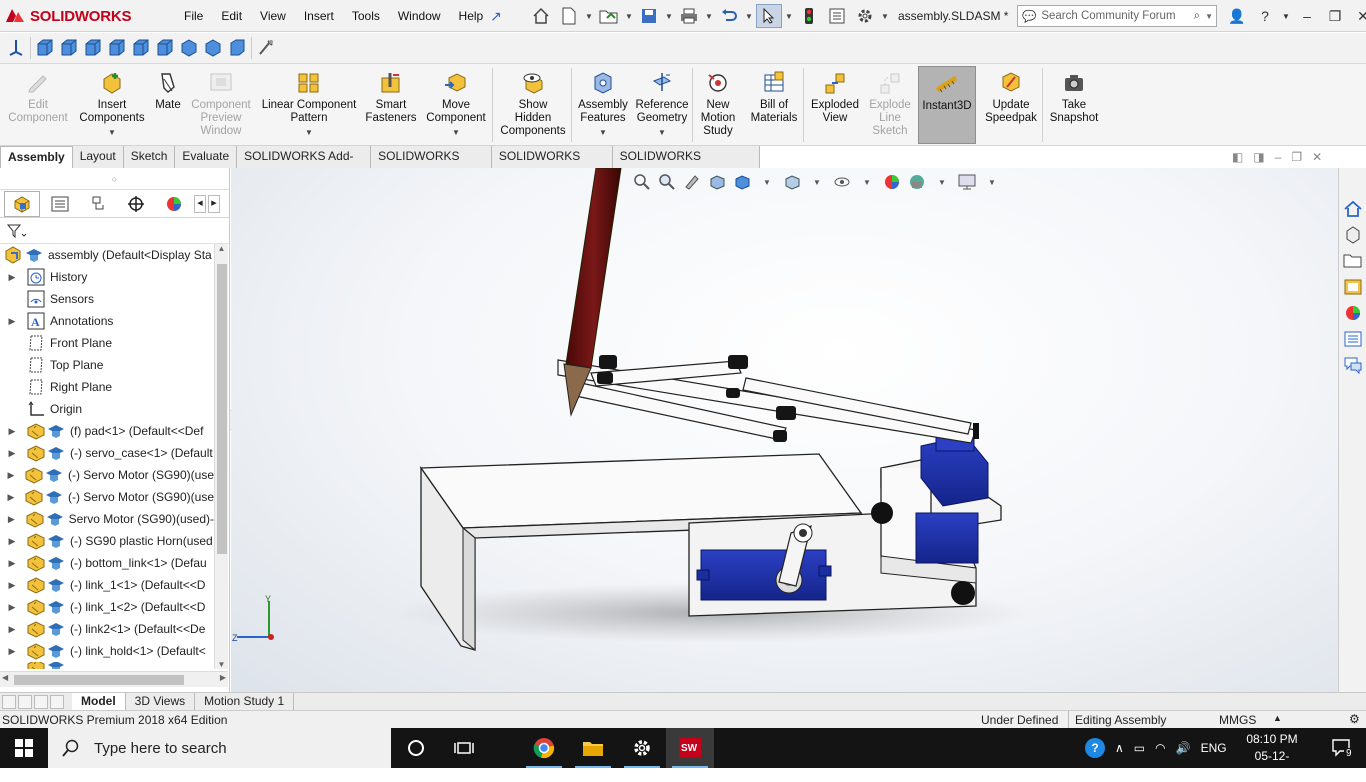 The width and height of the screenshot is (1366, 782). I want to click on tree-item-annotations: ▶ A Annotations, so click(107, 321).